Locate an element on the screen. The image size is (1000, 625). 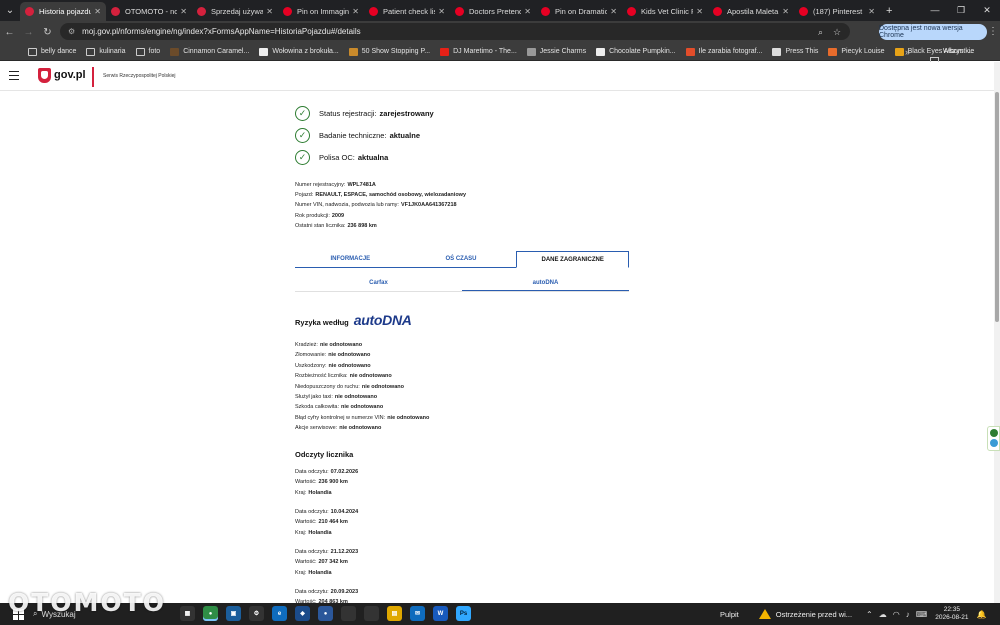
tab-os-czasu: OŚ CZASU is located at coordinates (461, 259).